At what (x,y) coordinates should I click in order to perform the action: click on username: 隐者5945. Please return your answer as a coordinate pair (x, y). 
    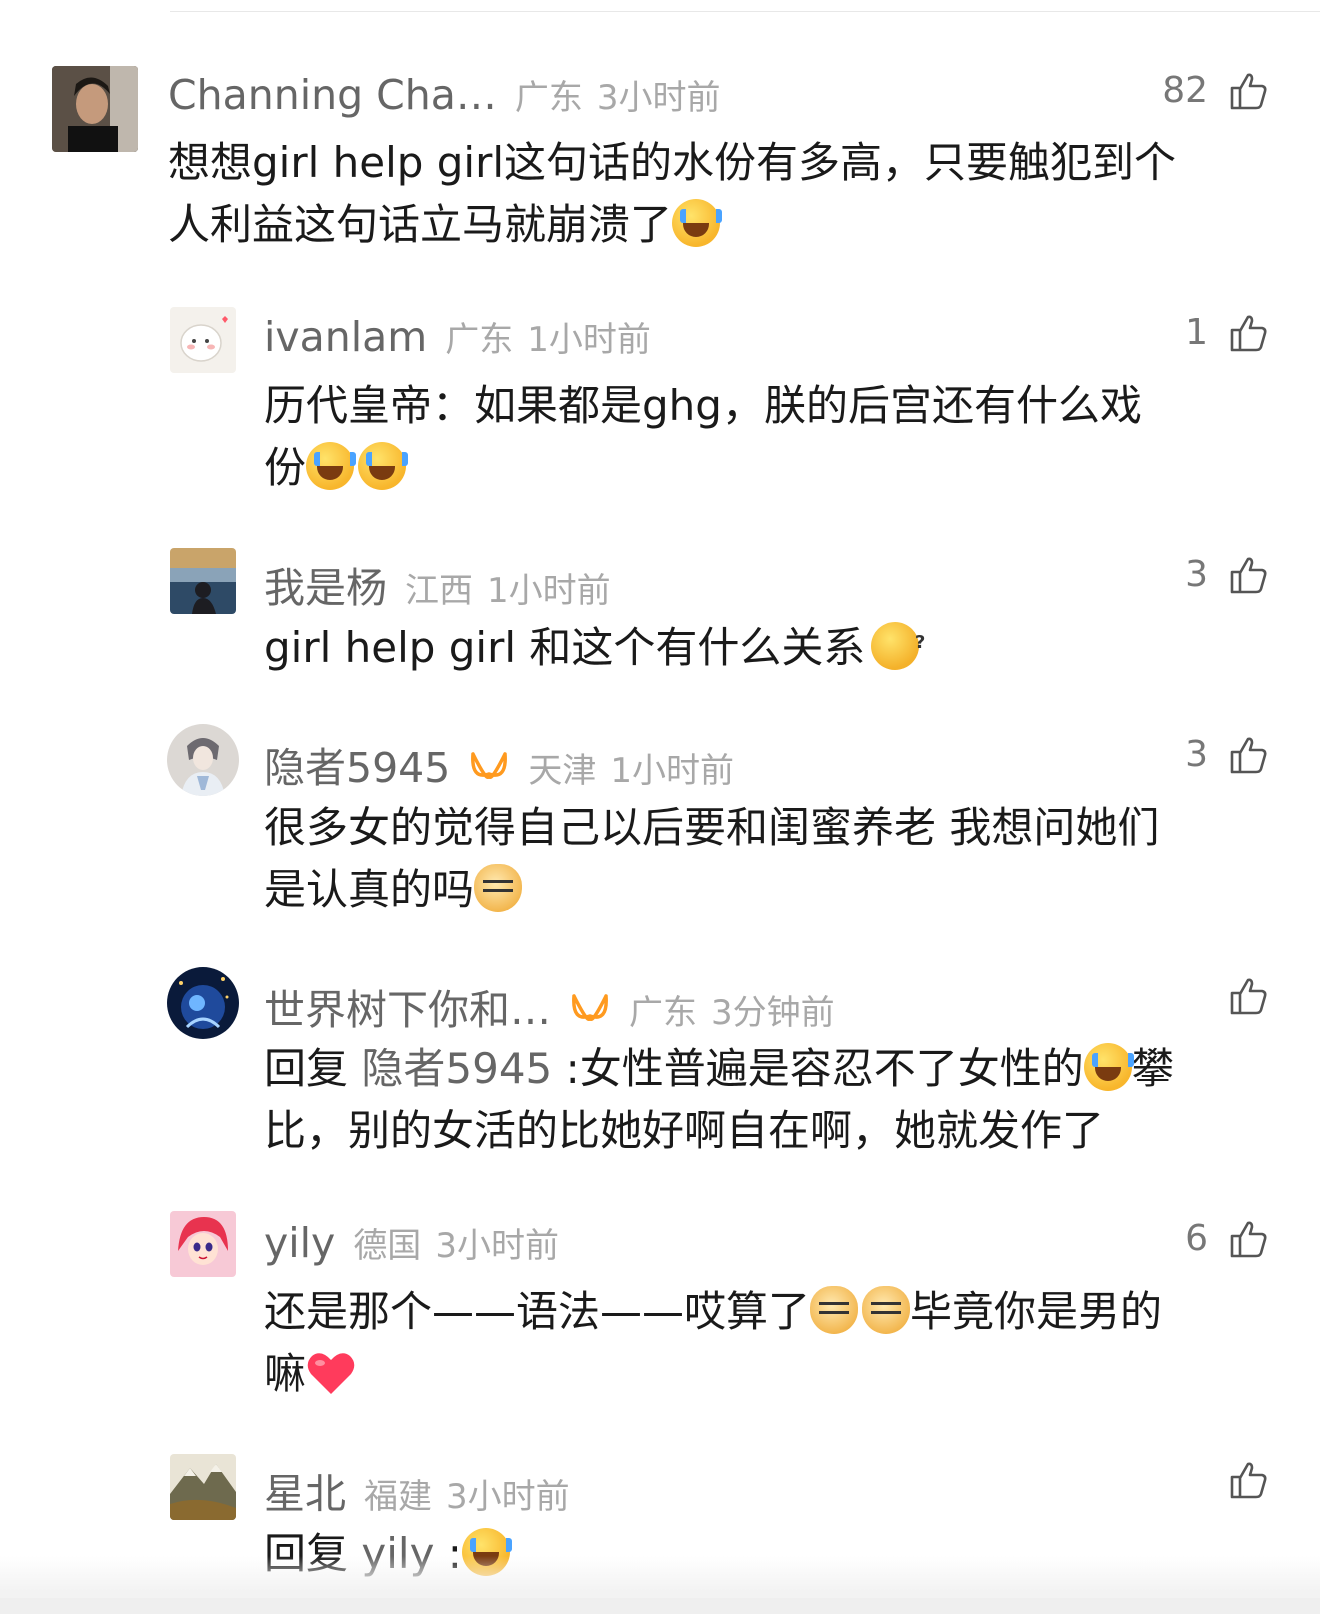
    Looking at the image, I should click on (357, 764).